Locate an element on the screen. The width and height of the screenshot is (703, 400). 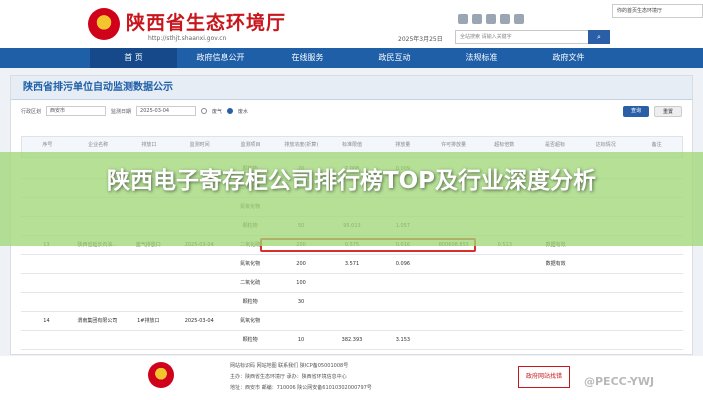
radio-gas is located at coordinates (204, 111).